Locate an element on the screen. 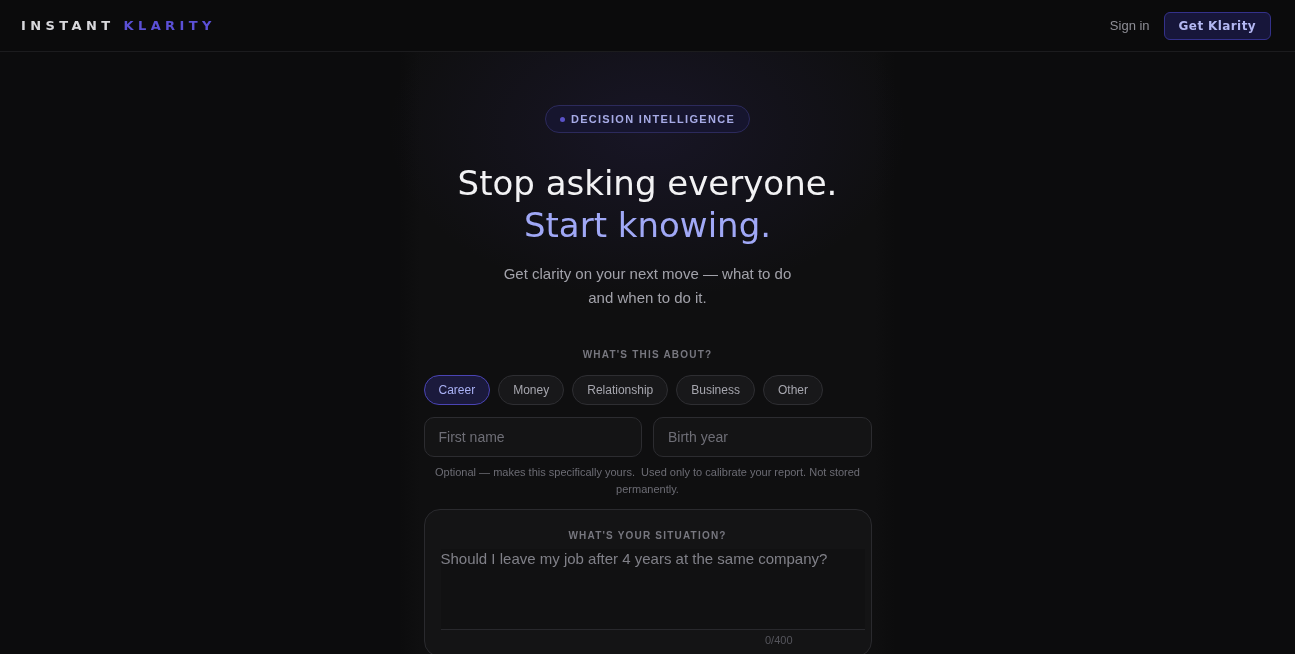 This screenshot has width=1295, height=654. character-counter: 0/400 is located at coordinates (778, 640).